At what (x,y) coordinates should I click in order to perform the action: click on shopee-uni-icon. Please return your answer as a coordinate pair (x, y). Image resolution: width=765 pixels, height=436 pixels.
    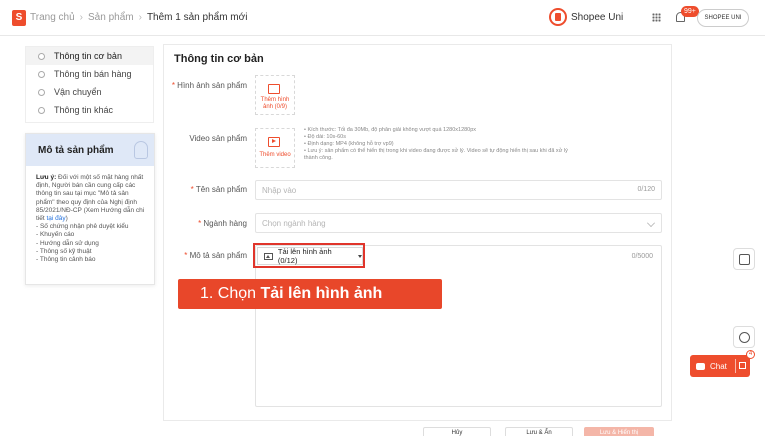
    Looking at the image, I should click on (558, 17).